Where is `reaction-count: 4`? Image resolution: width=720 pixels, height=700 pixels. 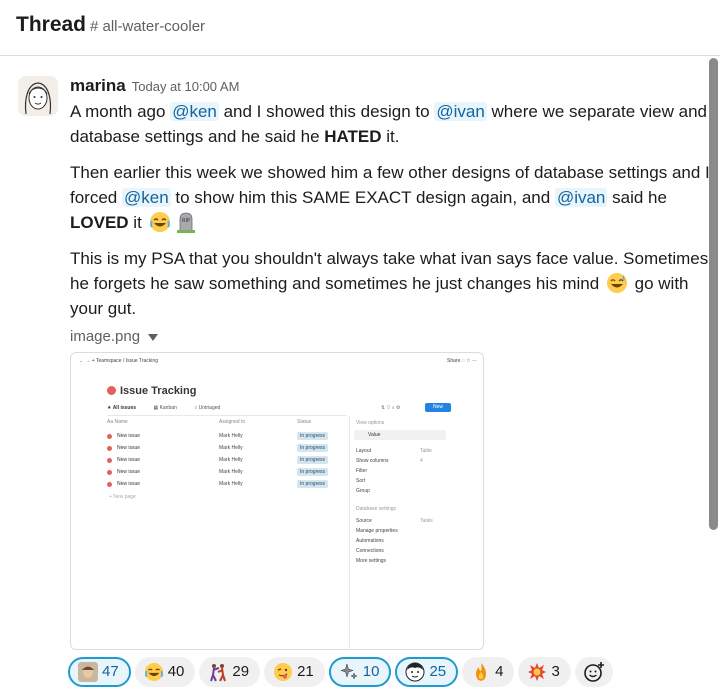 reaction-count: 4 is located at coordinates (499, 671).